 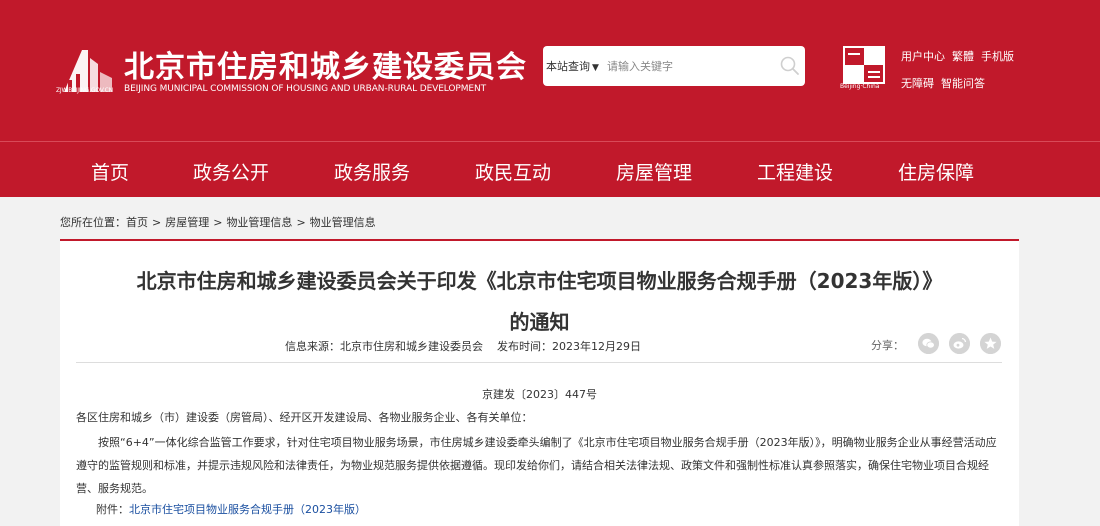 What do you see at coordinates (997, 56) in the screenshot?
I see `mobile-version-link: 手机版` at bounding box center [997, 56].